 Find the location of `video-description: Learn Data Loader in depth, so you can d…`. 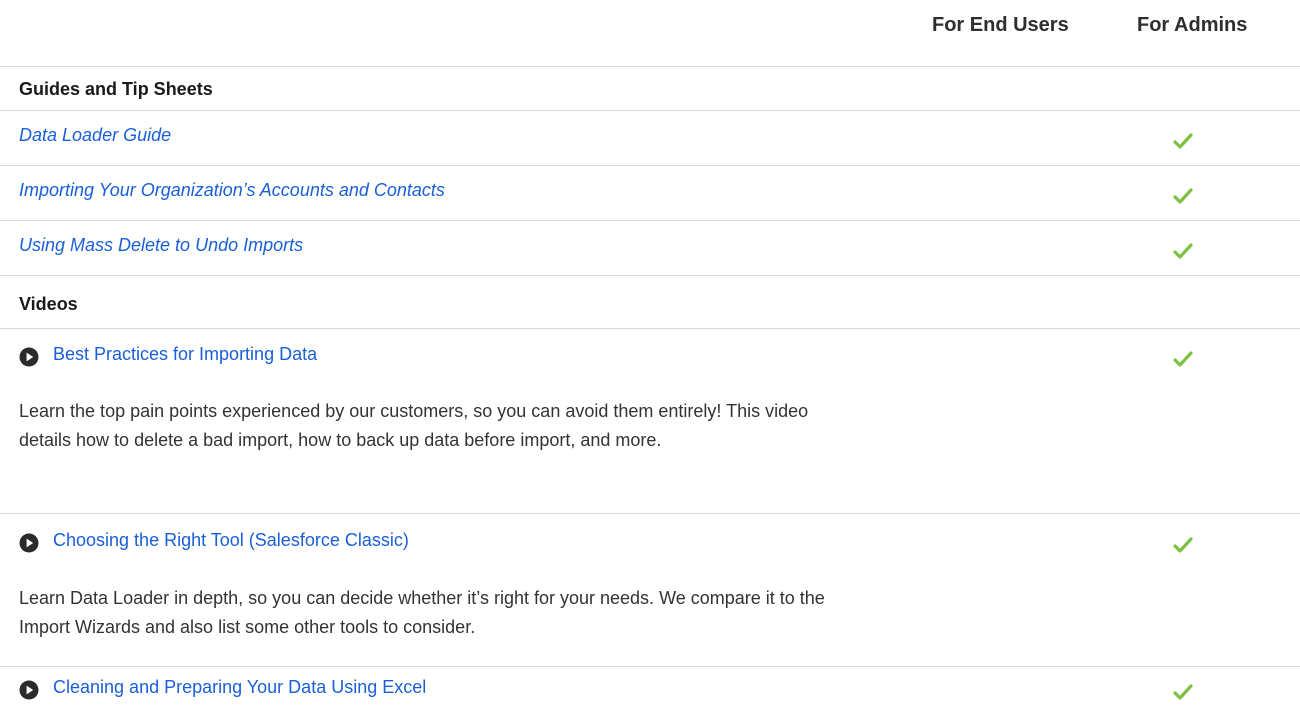

video-description: Learn Data Loader in depth, so you can d… is located at coordinates (422, 612).